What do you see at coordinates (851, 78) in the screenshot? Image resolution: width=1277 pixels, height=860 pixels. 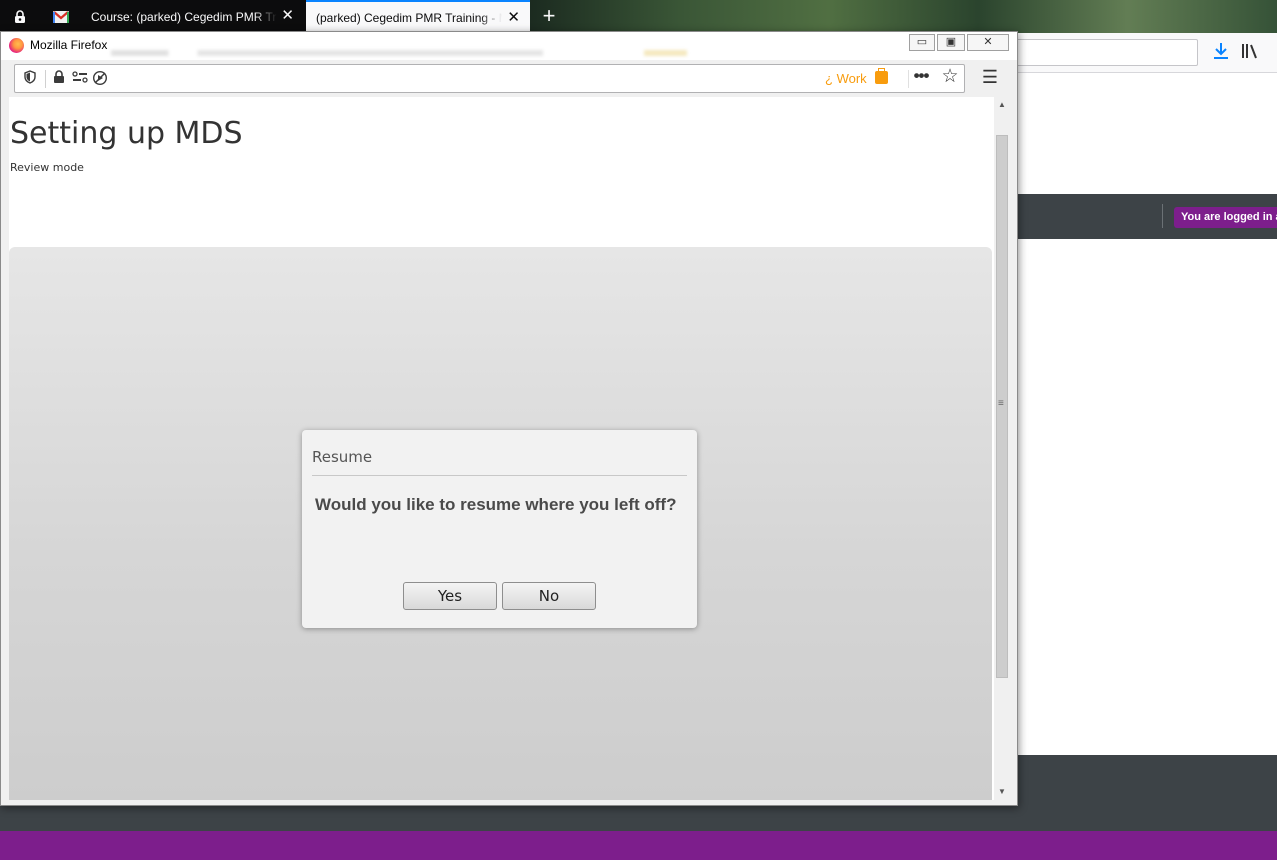 I see `container-name: Work` at bounding box center [851, 78].